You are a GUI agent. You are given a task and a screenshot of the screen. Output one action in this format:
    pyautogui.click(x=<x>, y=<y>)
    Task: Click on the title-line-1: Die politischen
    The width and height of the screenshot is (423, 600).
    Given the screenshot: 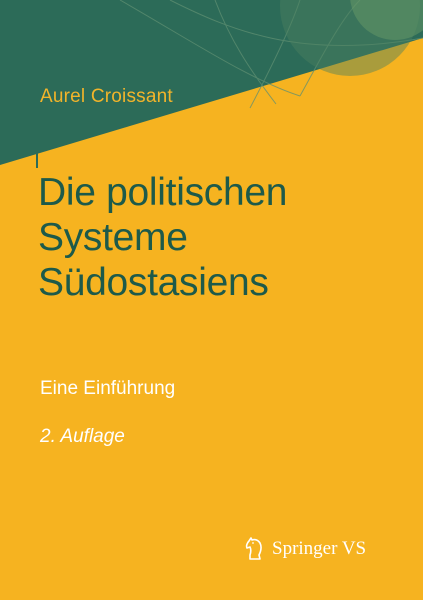 What is the action you would take?
    pyautogui.click(x=163, y=192)
    